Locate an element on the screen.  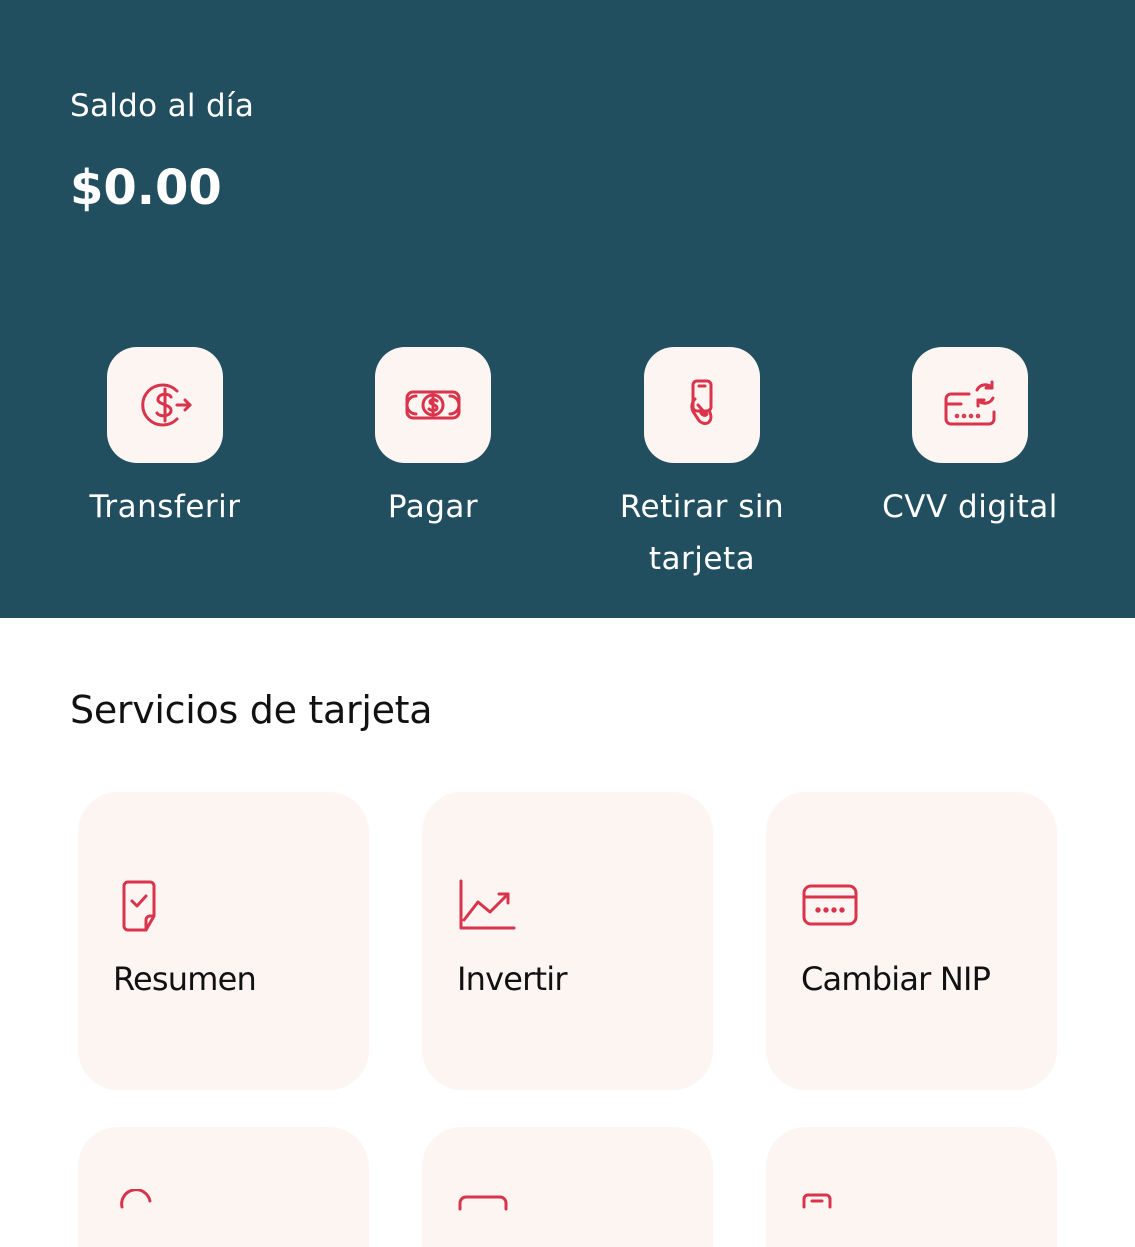
action-transfer-icon-box is located at coordinates (165, 405).